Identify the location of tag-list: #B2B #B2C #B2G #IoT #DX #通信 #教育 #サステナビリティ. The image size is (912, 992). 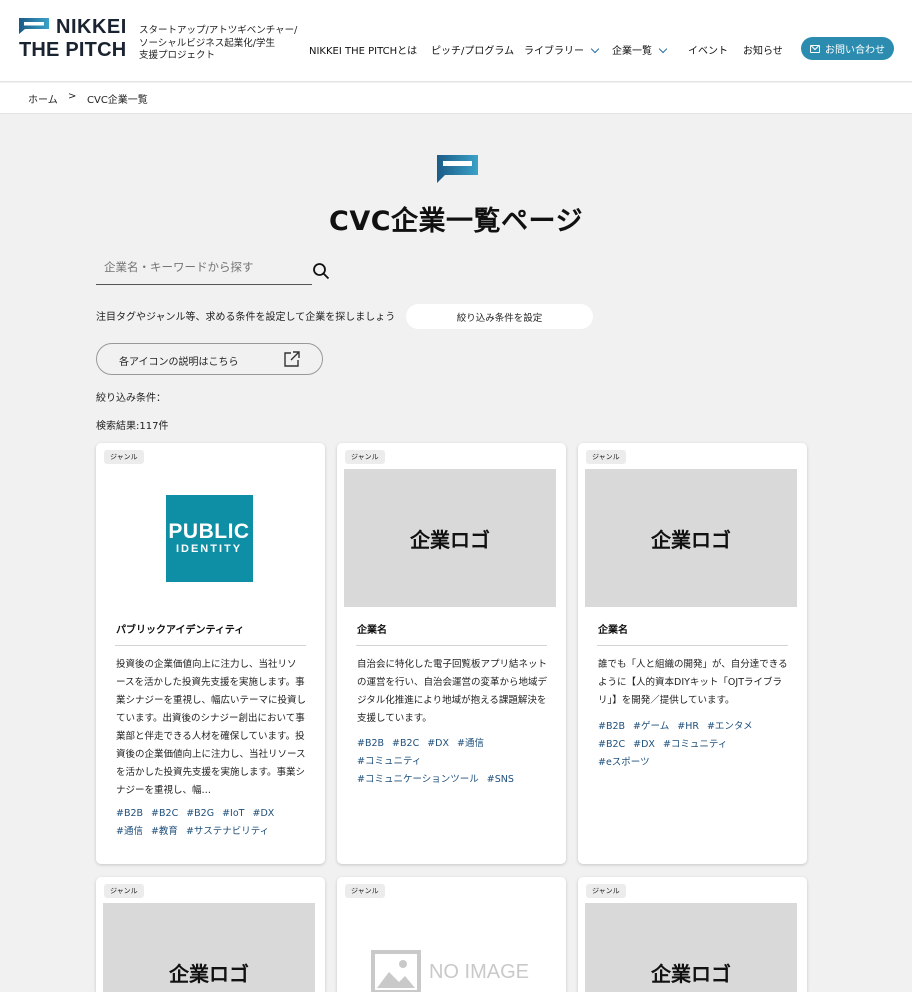
(211, 823).